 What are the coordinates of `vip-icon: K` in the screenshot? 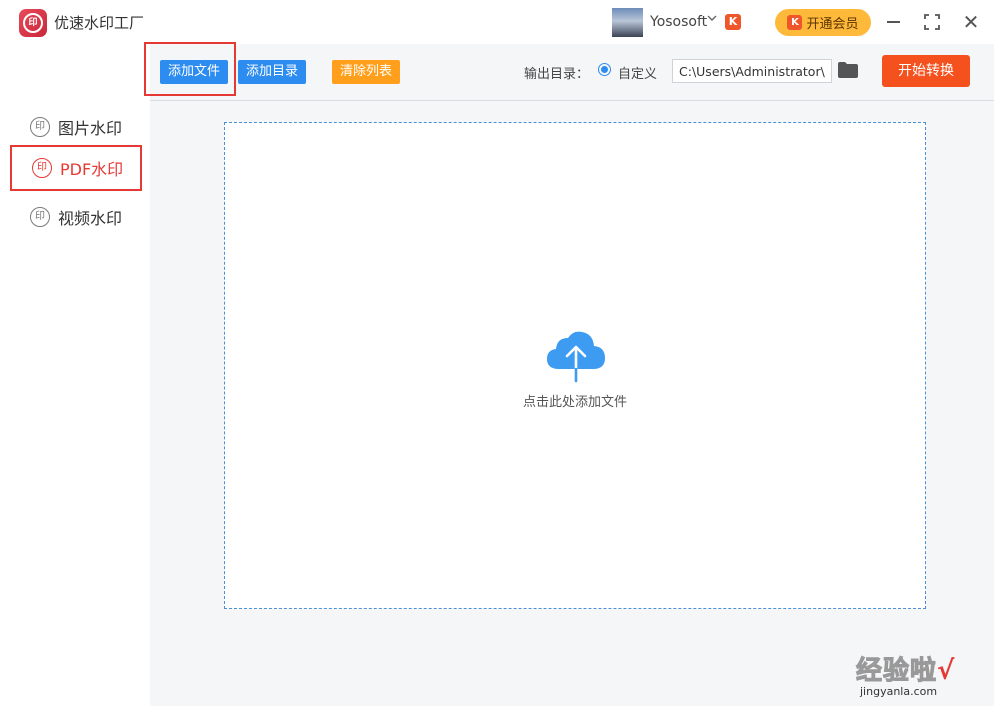 It's located at (795, 22).